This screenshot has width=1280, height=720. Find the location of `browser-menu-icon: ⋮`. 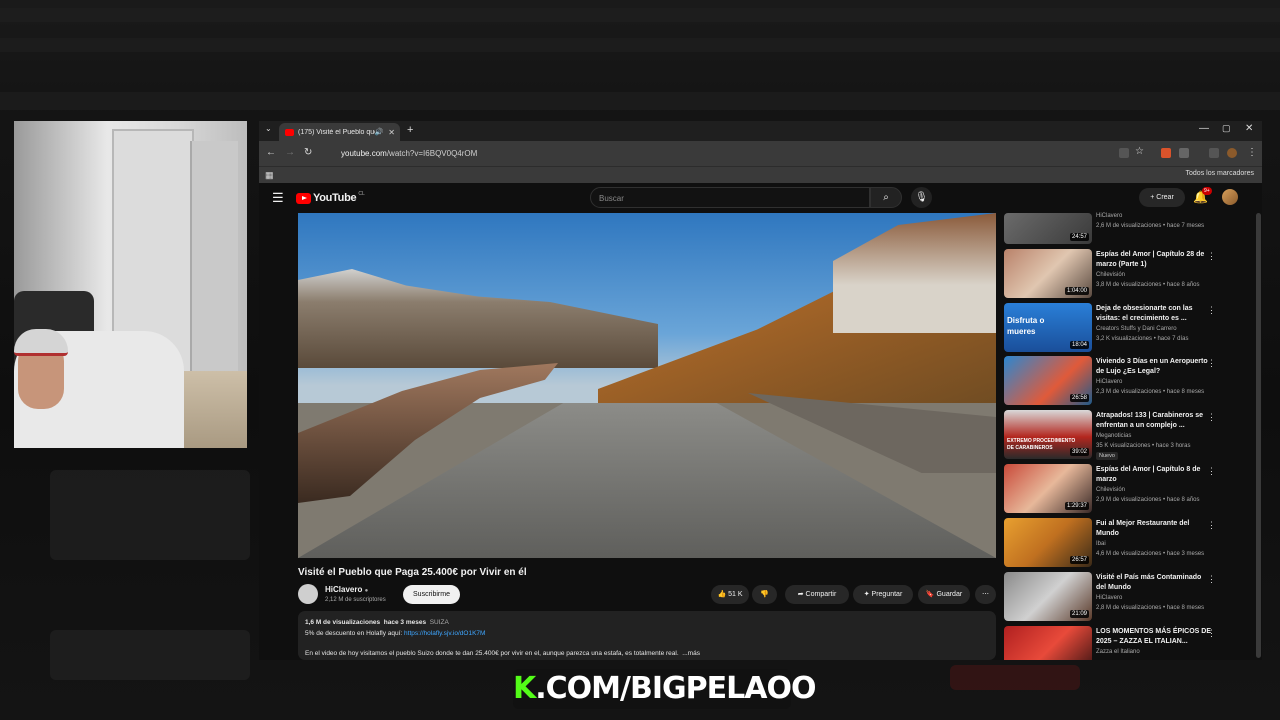

browser-menu-icon: ⋮ is located at coordinates (1252, 152).